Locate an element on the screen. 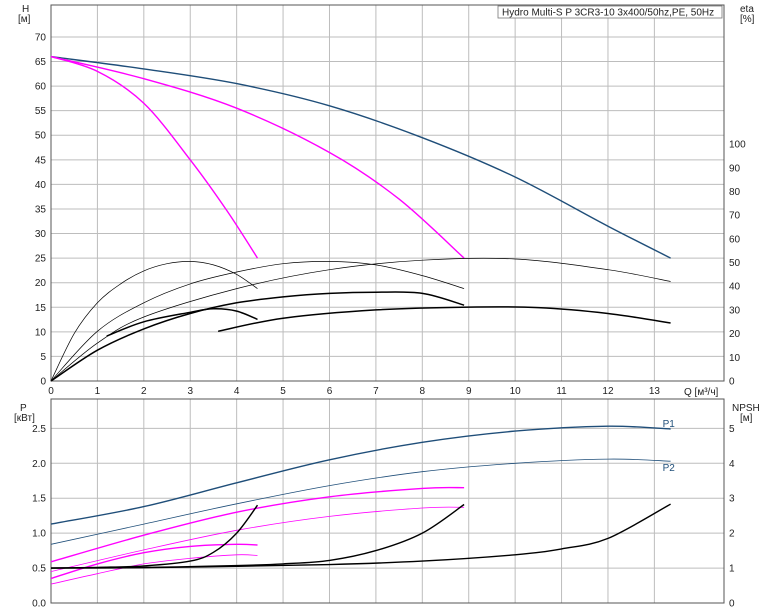  x-tick-label: 11 is located at coordinates (561, 391).